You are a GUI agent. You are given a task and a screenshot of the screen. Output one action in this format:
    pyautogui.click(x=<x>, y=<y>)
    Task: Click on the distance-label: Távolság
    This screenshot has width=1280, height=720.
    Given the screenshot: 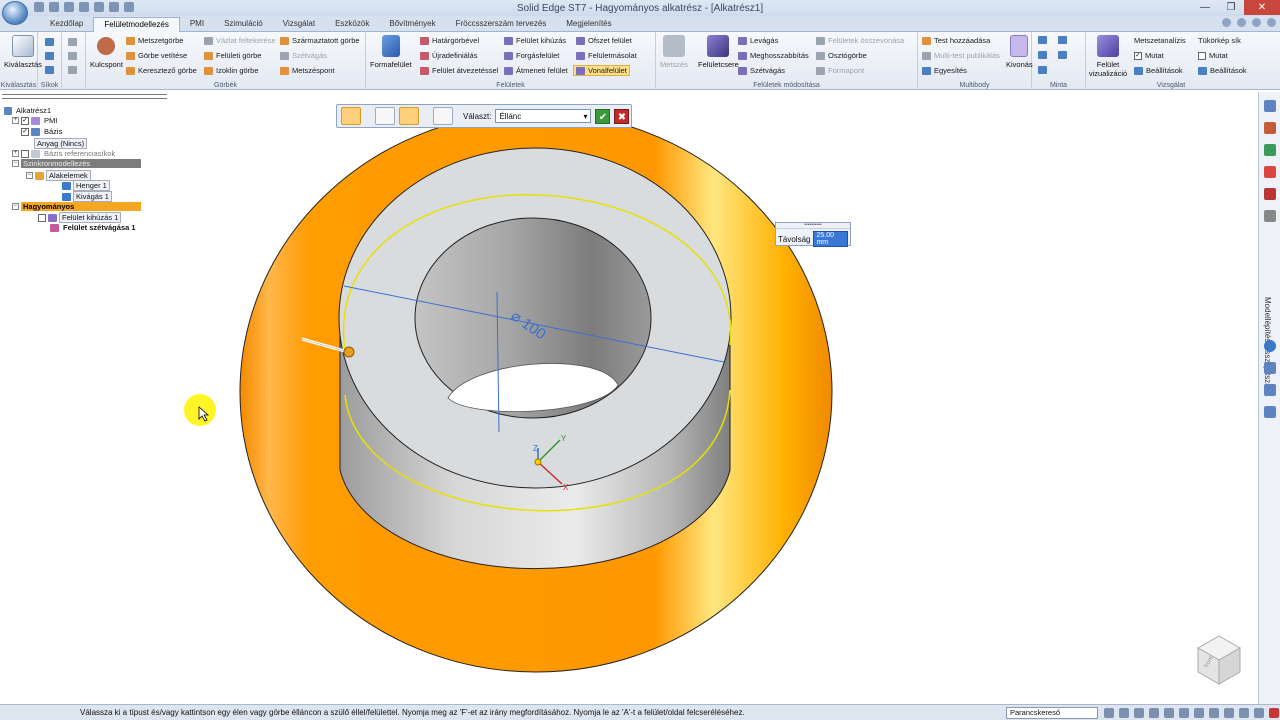 What is the action you would take?
    pyautogui.click(x=794, y=239)
    